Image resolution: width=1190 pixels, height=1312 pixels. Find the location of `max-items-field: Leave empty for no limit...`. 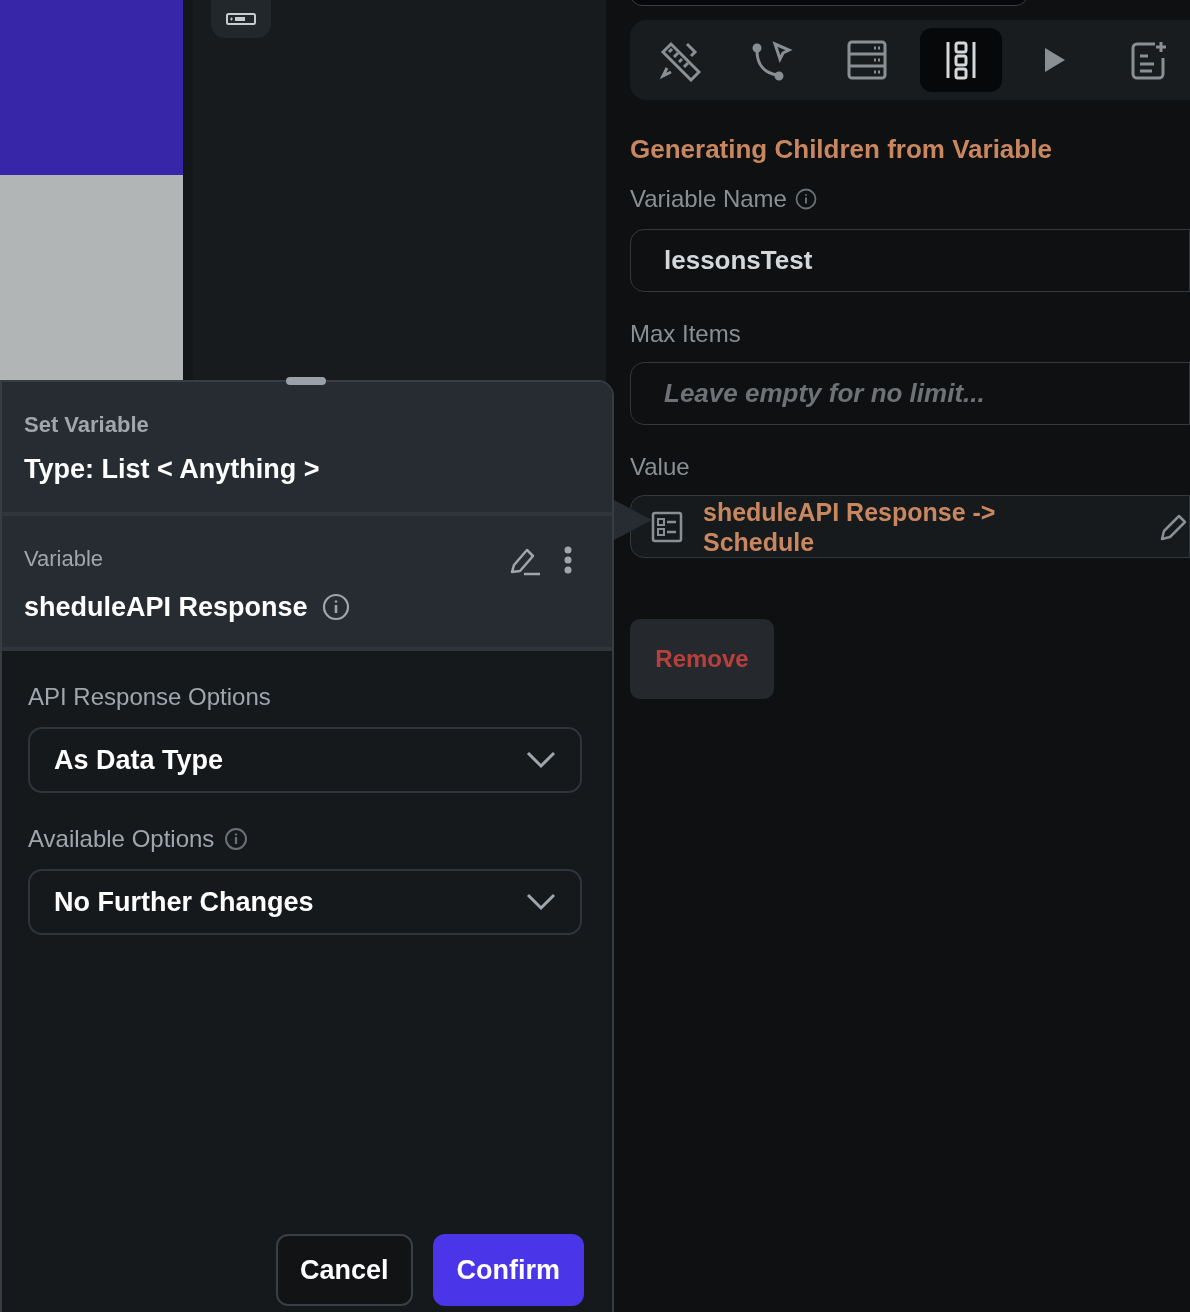

max-items-field: Leave empty for no limit... is located at coordinates (910, 393).